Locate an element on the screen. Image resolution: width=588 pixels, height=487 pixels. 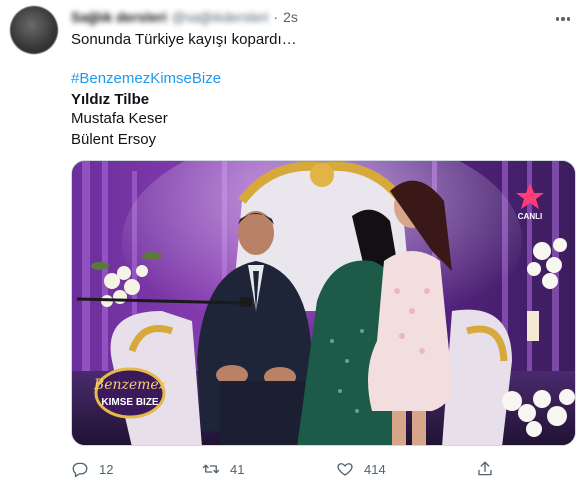
show-logo: Benzemez KIMSE BIZE is located at coordinates (130, 393).